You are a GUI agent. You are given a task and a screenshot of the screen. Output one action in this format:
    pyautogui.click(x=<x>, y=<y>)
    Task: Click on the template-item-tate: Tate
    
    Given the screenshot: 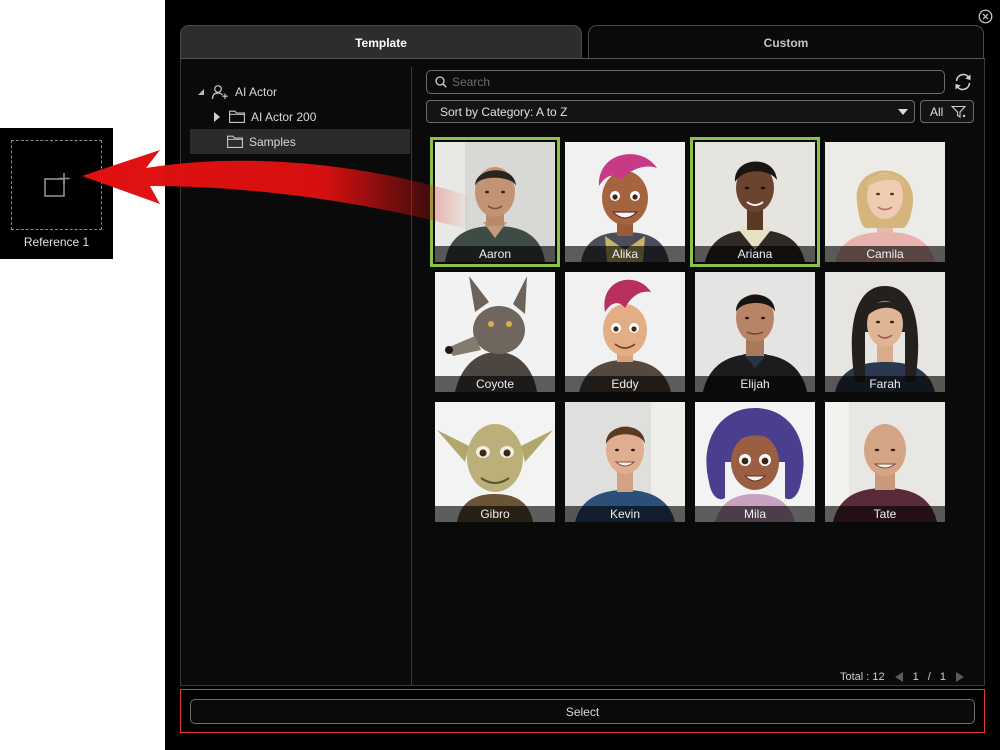 What is the action you would take?
    pyautogui.click(x=885, y=462)
    